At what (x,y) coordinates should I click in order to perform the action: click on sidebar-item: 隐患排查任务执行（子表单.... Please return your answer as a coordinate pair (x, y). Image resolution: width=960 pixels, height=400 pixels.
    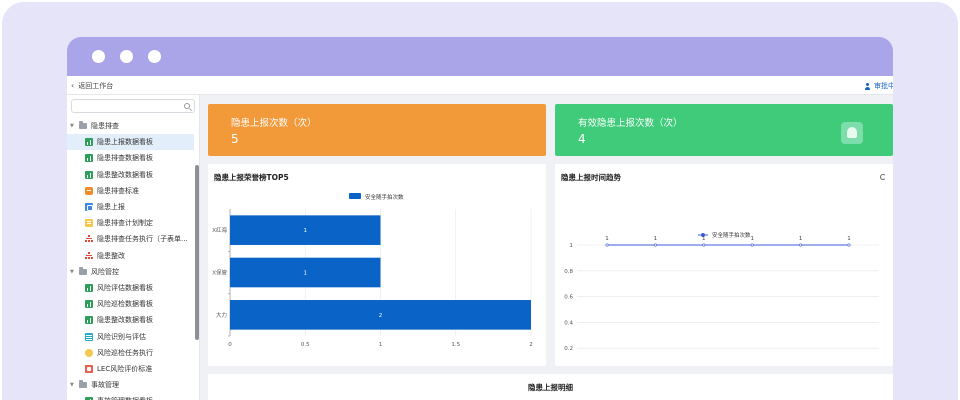
    Looking at the image, I should click on (130, 239).